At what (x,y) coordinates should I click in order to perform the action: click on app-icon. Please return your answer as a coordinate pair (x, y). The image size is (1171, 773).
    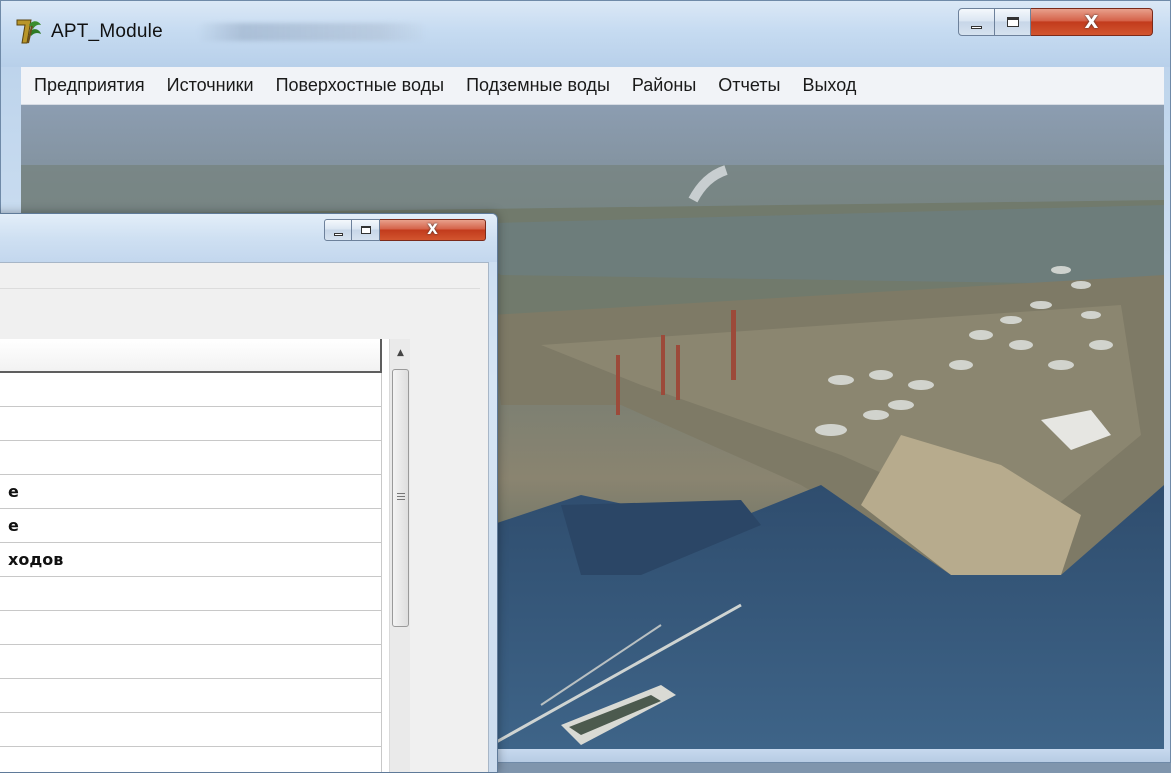
    Looking at the image, I should click on (28, 31).